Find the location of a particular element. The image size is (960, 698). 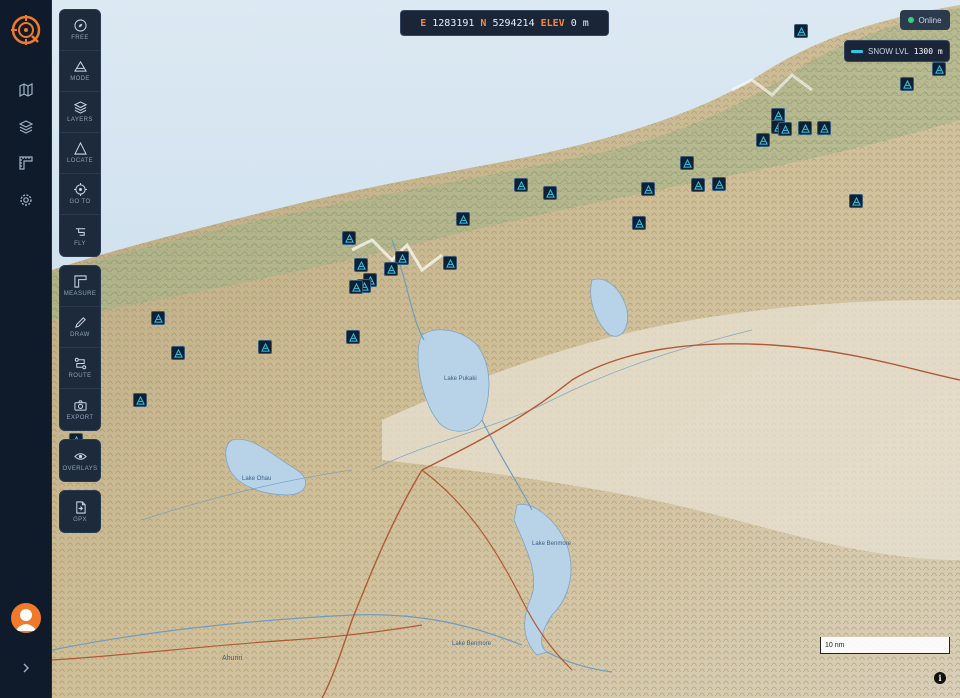

tool-label: EXPORT is located at coordinates (80, 417).